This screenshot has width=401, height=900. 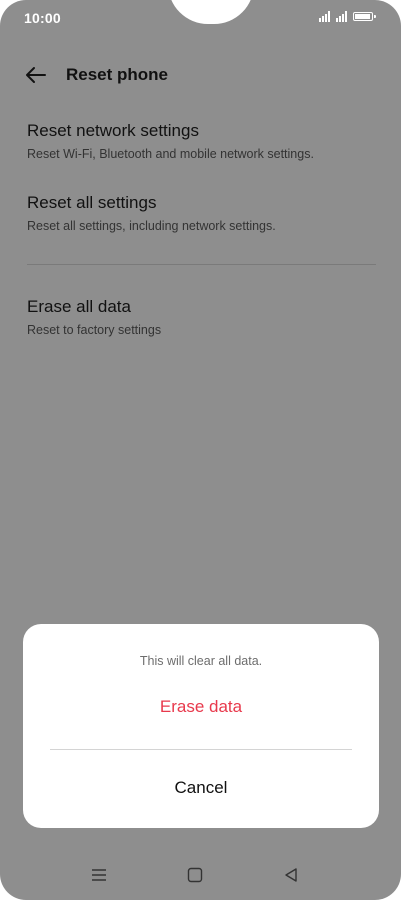 I want to click on section-divider, so click(x=201, y=264).